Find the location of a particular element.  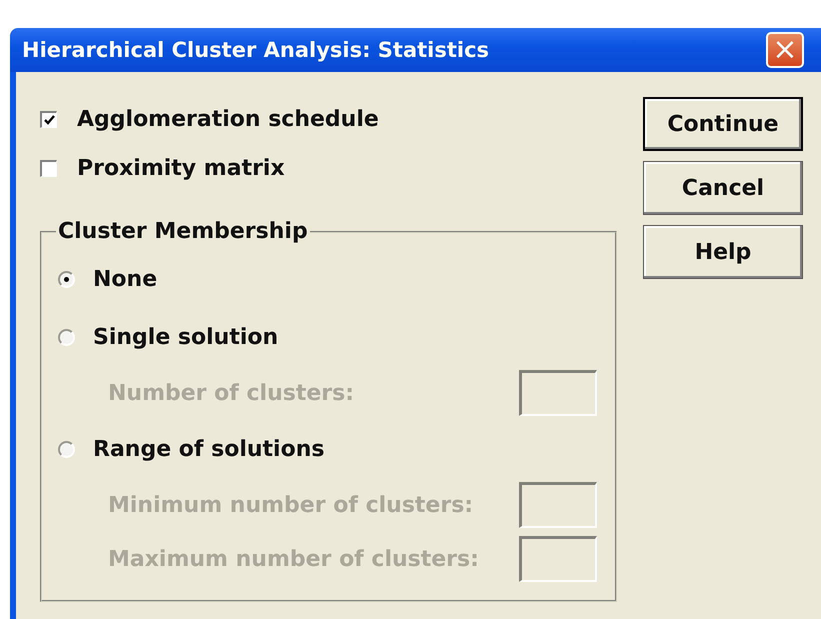

field-label: Maximum number of clusters: is located at coordinates (293, 559).